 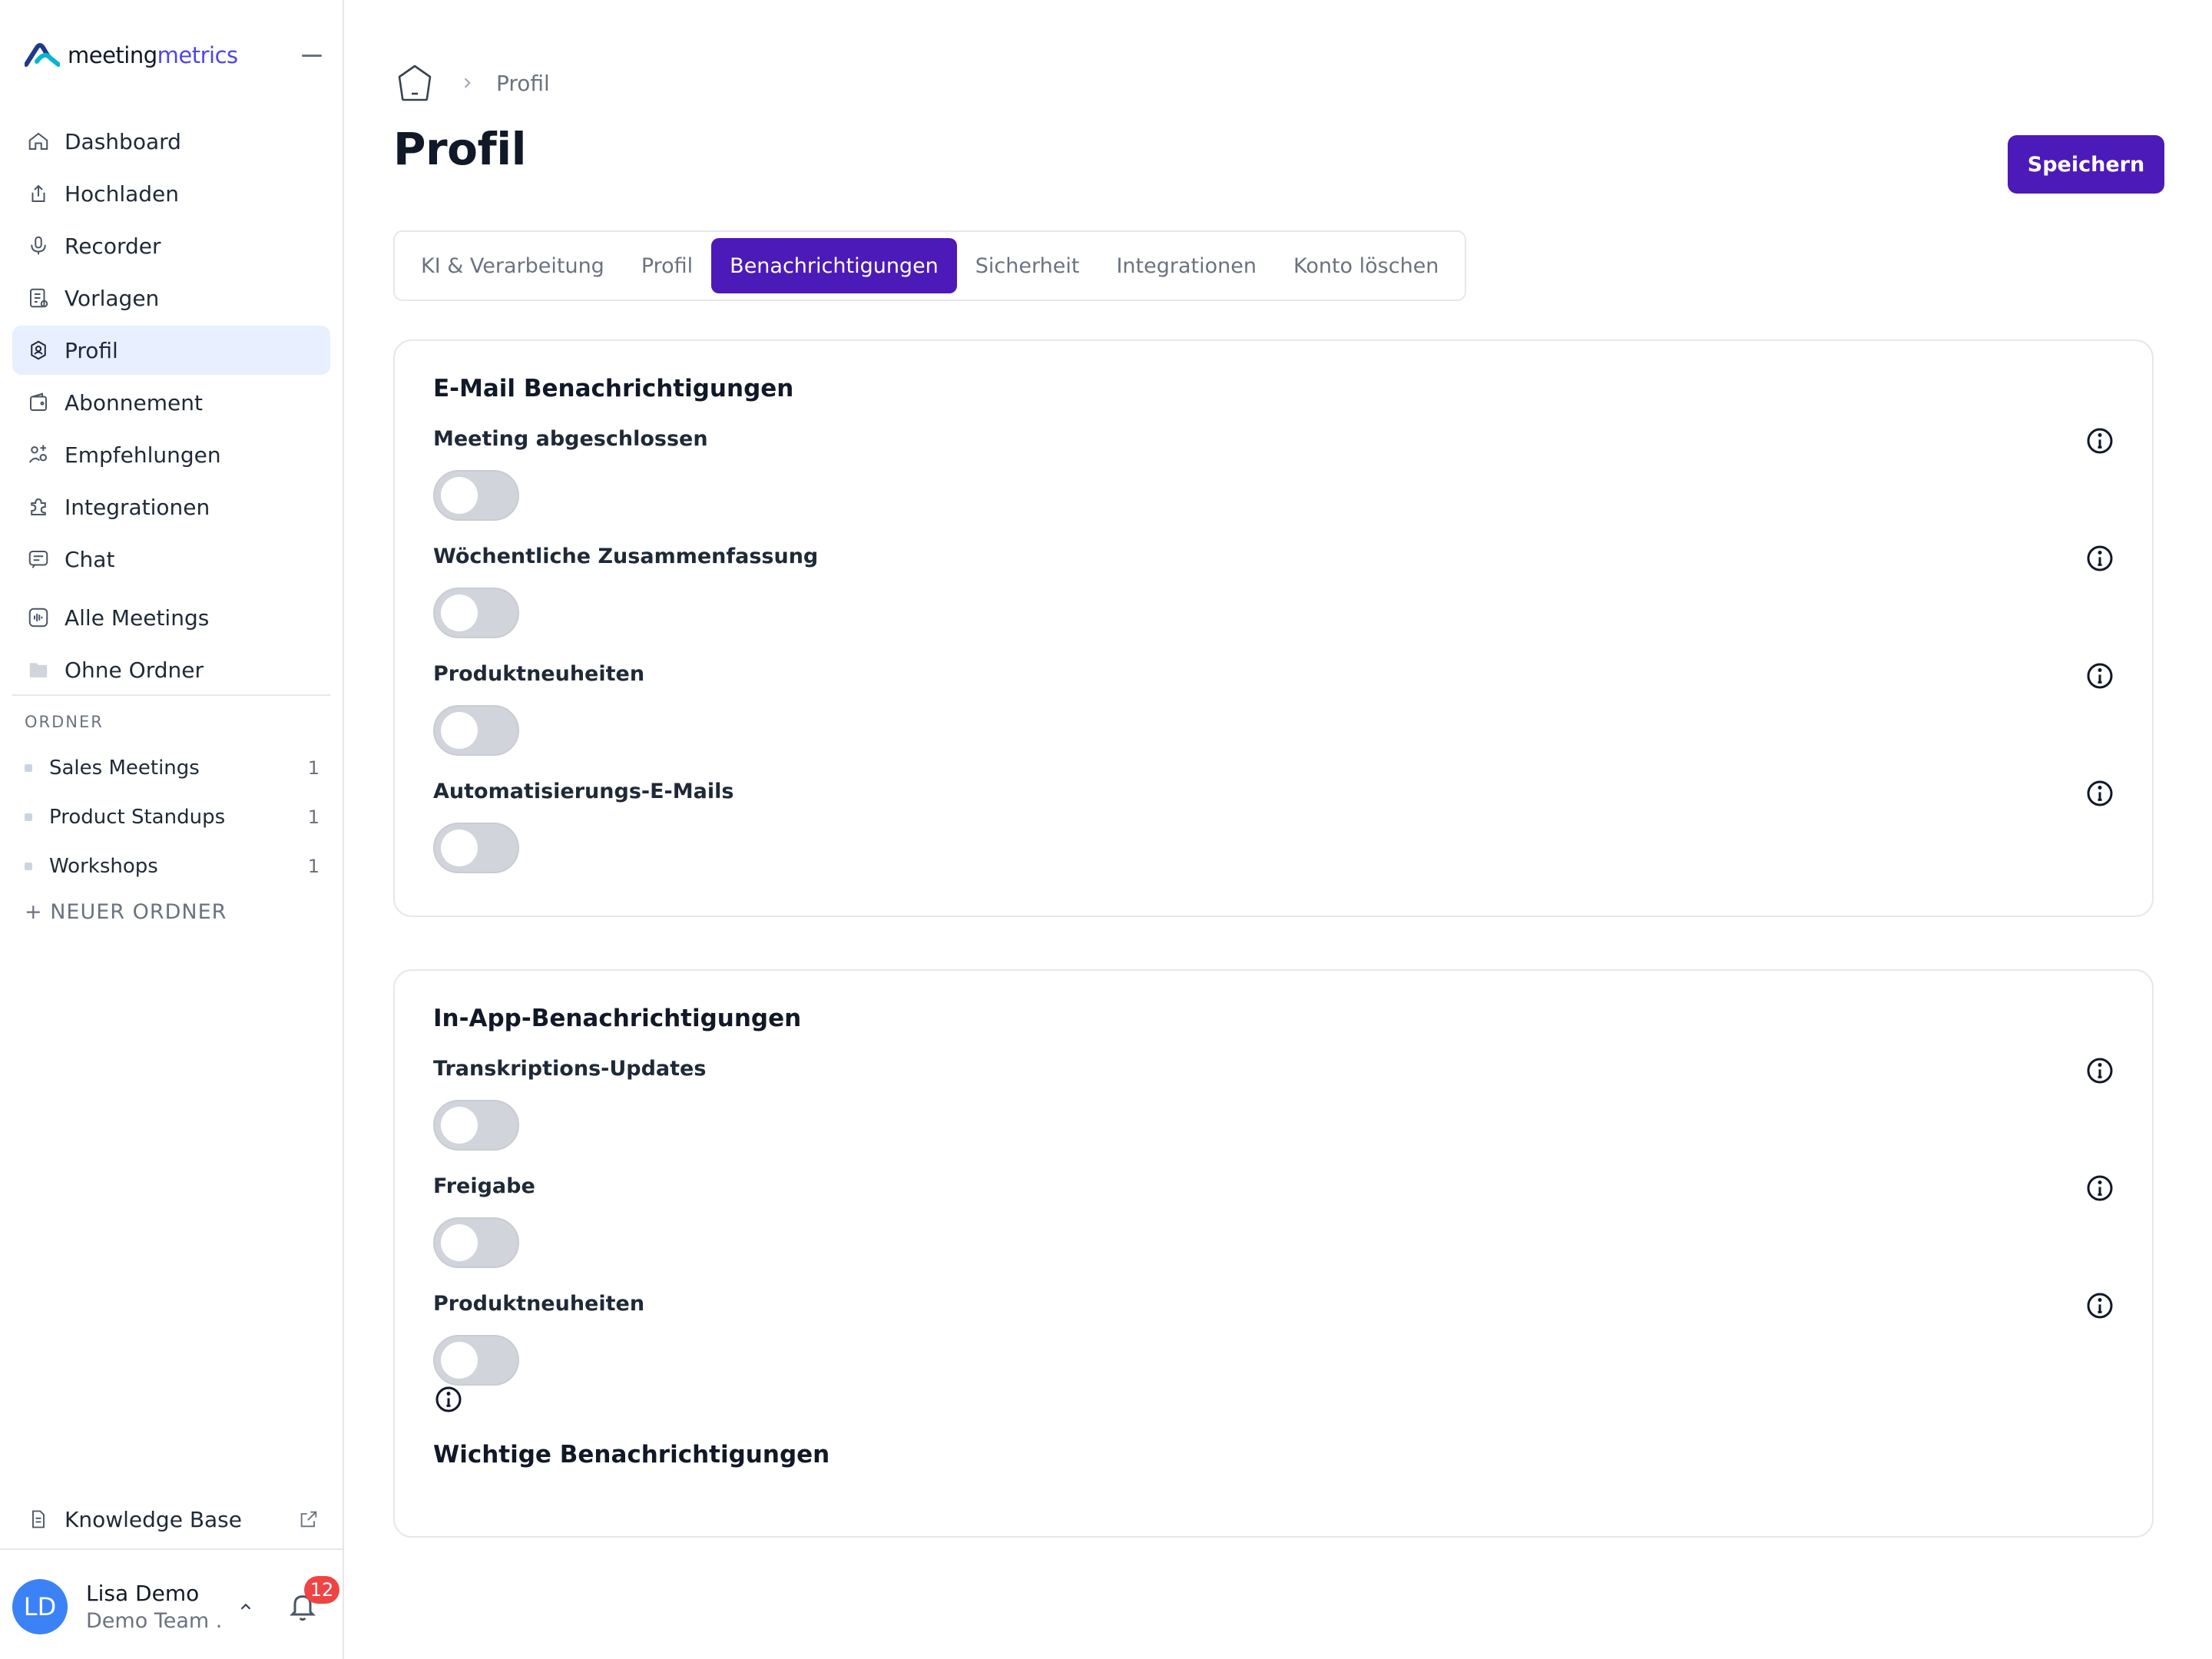 I want to click on sidebar-divider, so click(x=171, y=695).